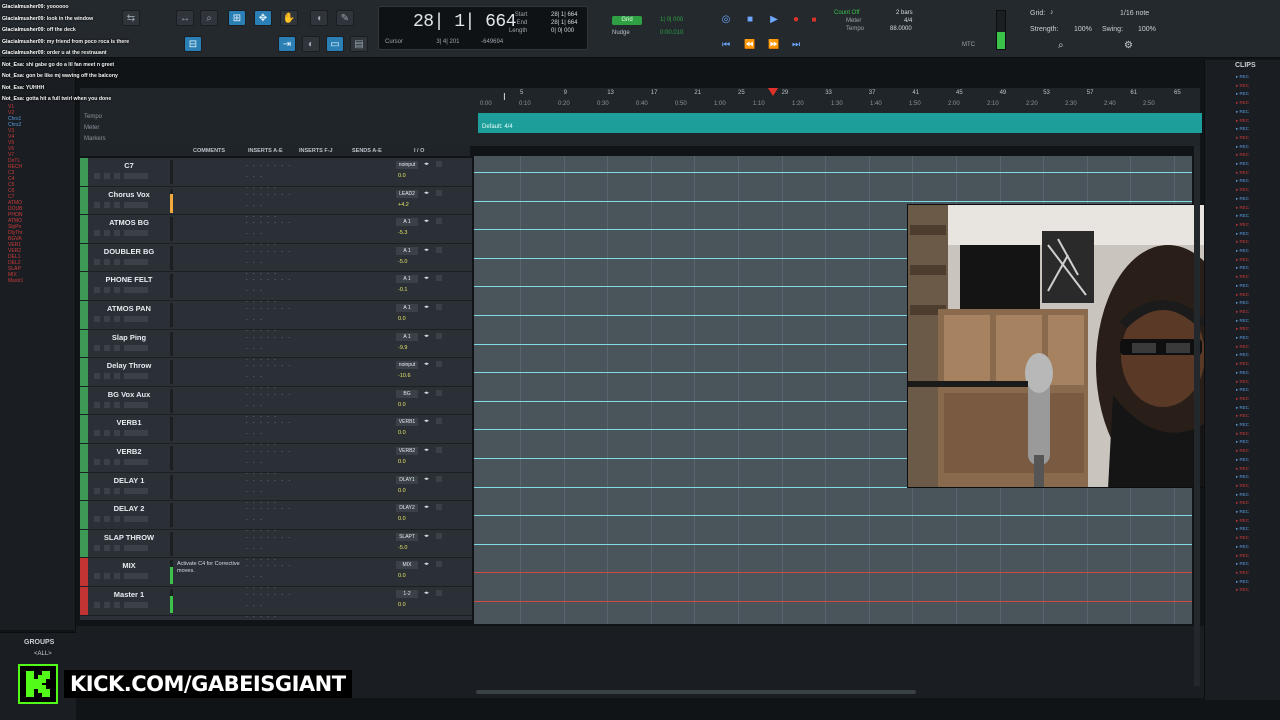 Image resolution: width=1280 pixels, height=720 pixels. What do you see at coordinates (1197, 416) in the screenshot?
I see `vertical-scrollbar` at bounding box center [1197, 416].